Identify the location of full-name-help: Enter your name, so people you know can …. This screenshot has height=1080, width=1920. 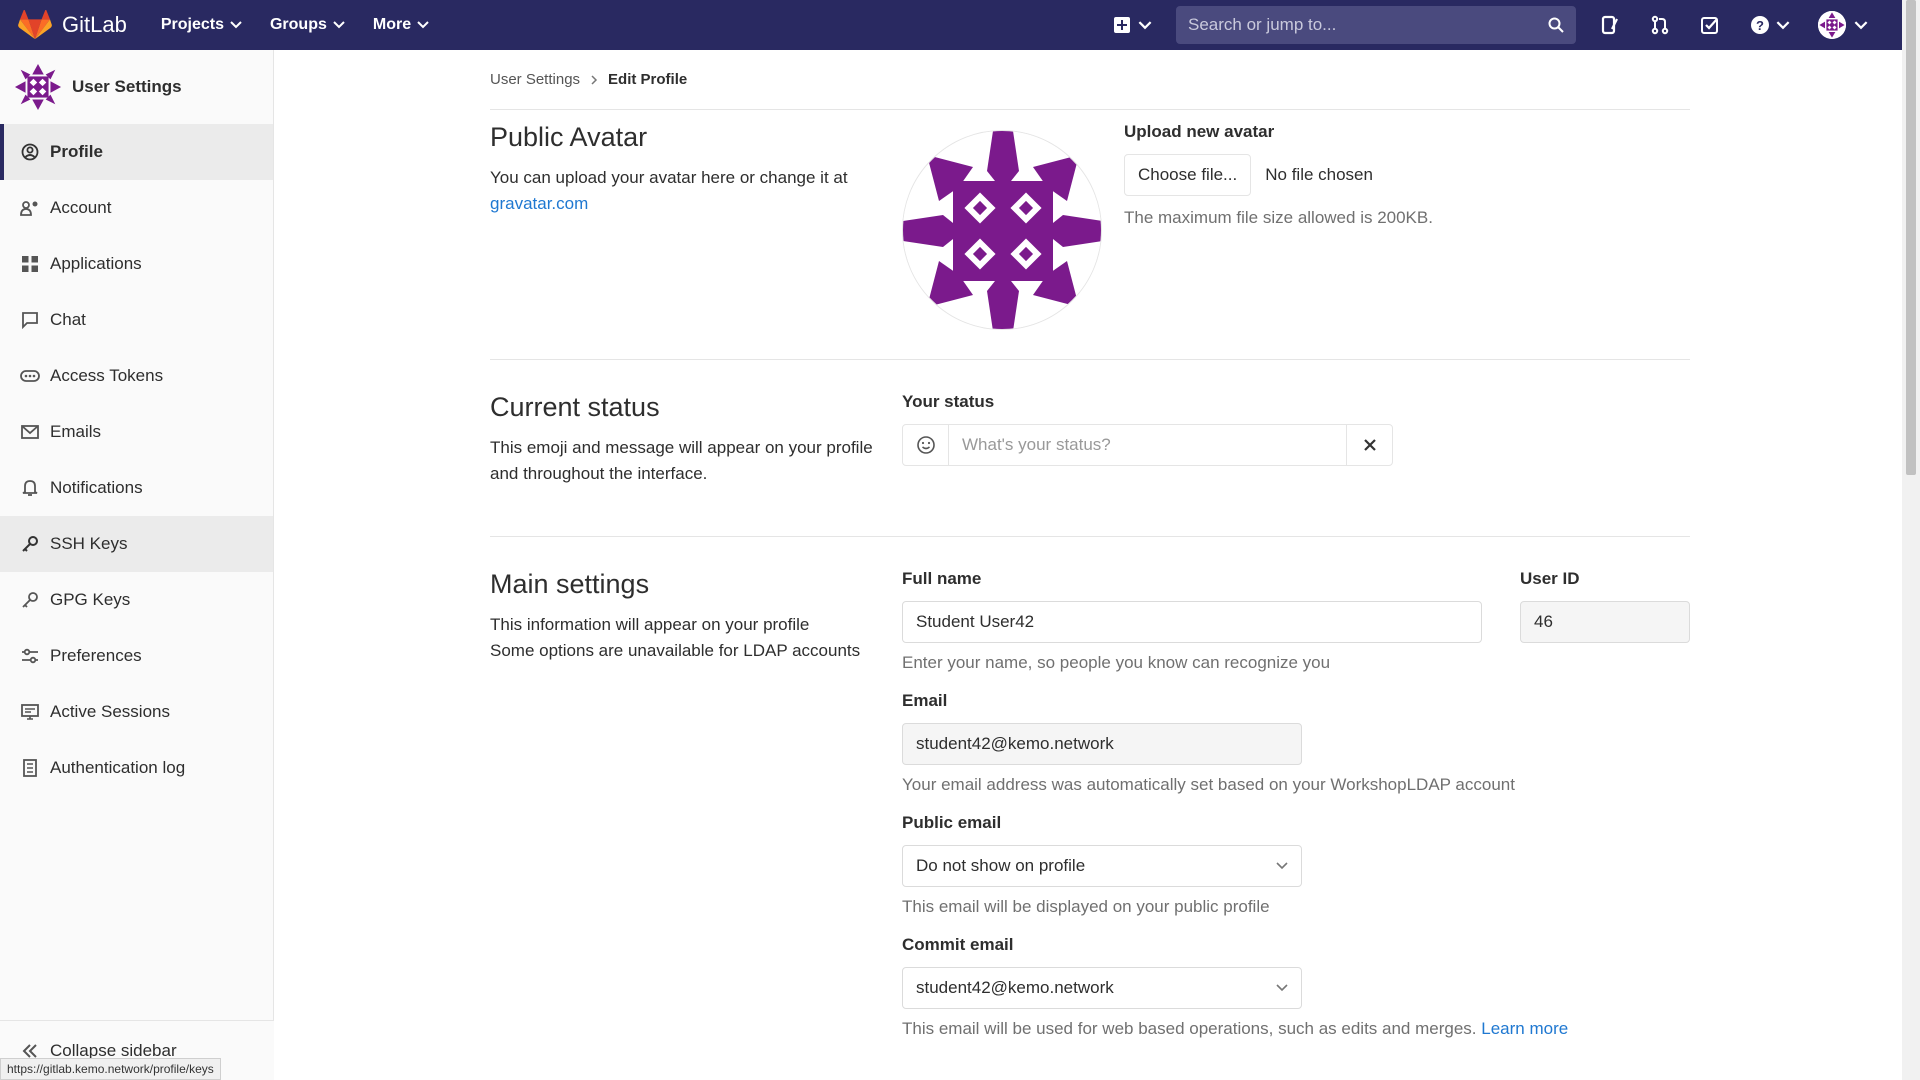
(1116, 662).